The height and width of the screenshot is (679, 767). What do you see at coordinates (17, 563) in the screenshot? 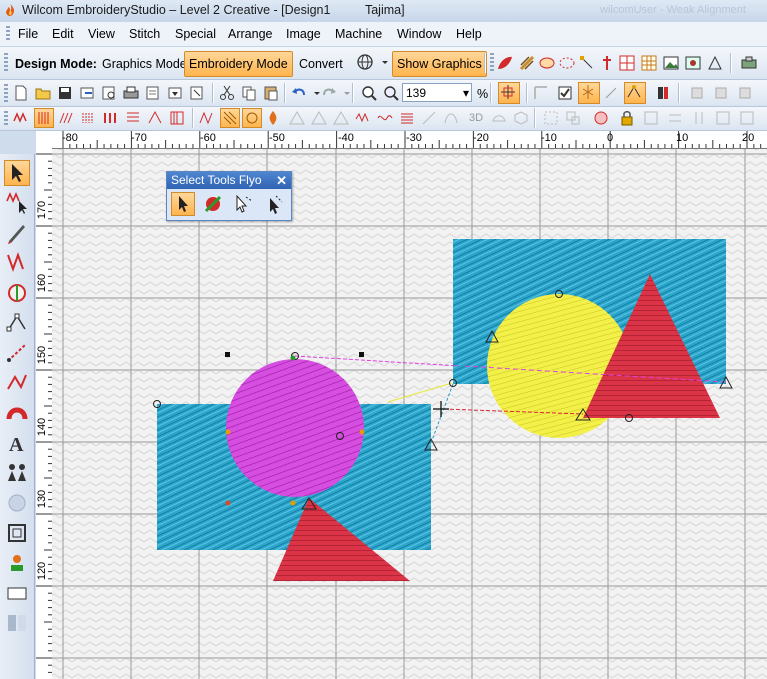
I see `motif-tool` at bounding box center [17, 563].